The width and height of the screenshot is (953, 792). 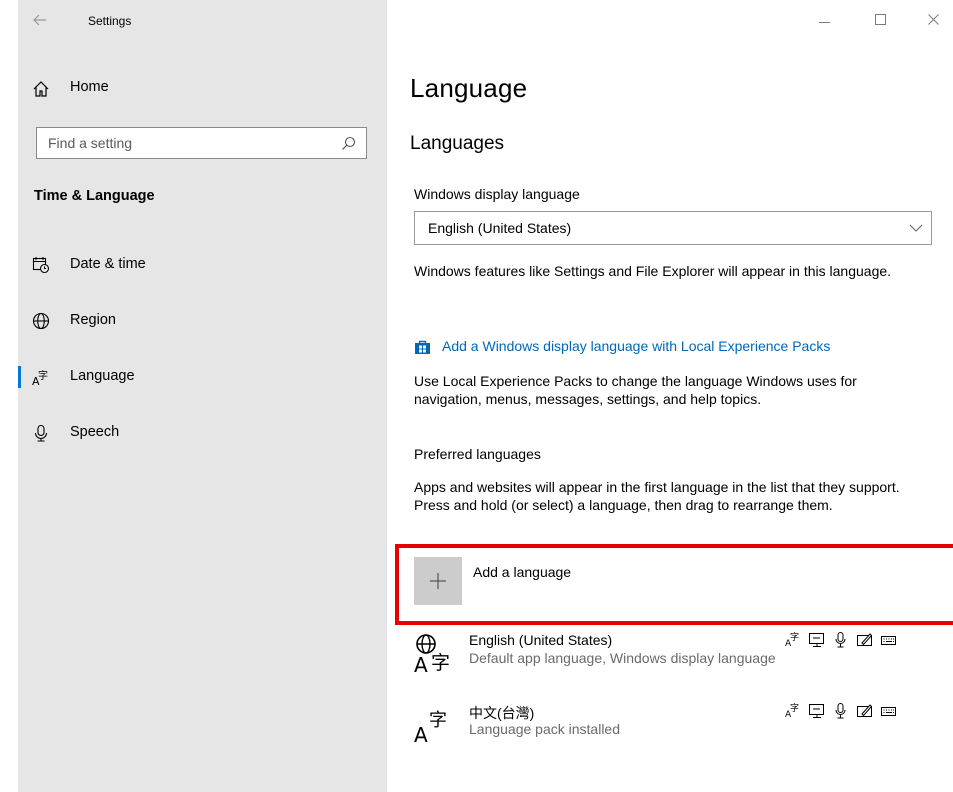 I want to click on language-name: English (United States), so click(x=541, y=640).